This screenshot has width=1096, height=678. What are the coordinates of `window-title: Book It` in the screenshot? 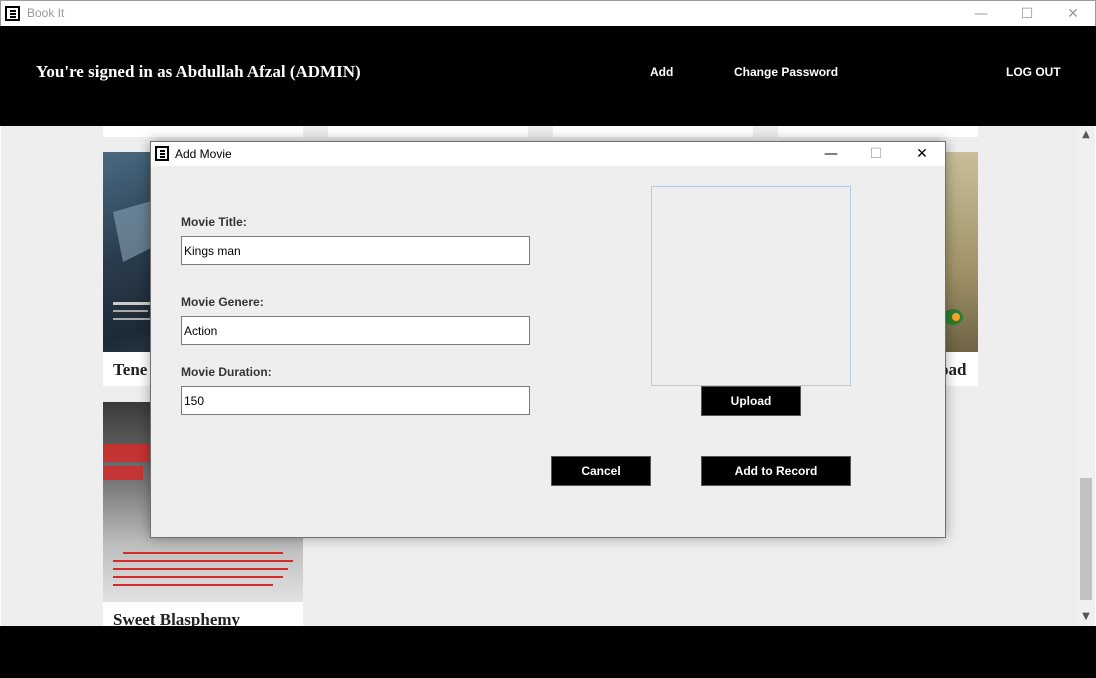 It's located at (46, 13).